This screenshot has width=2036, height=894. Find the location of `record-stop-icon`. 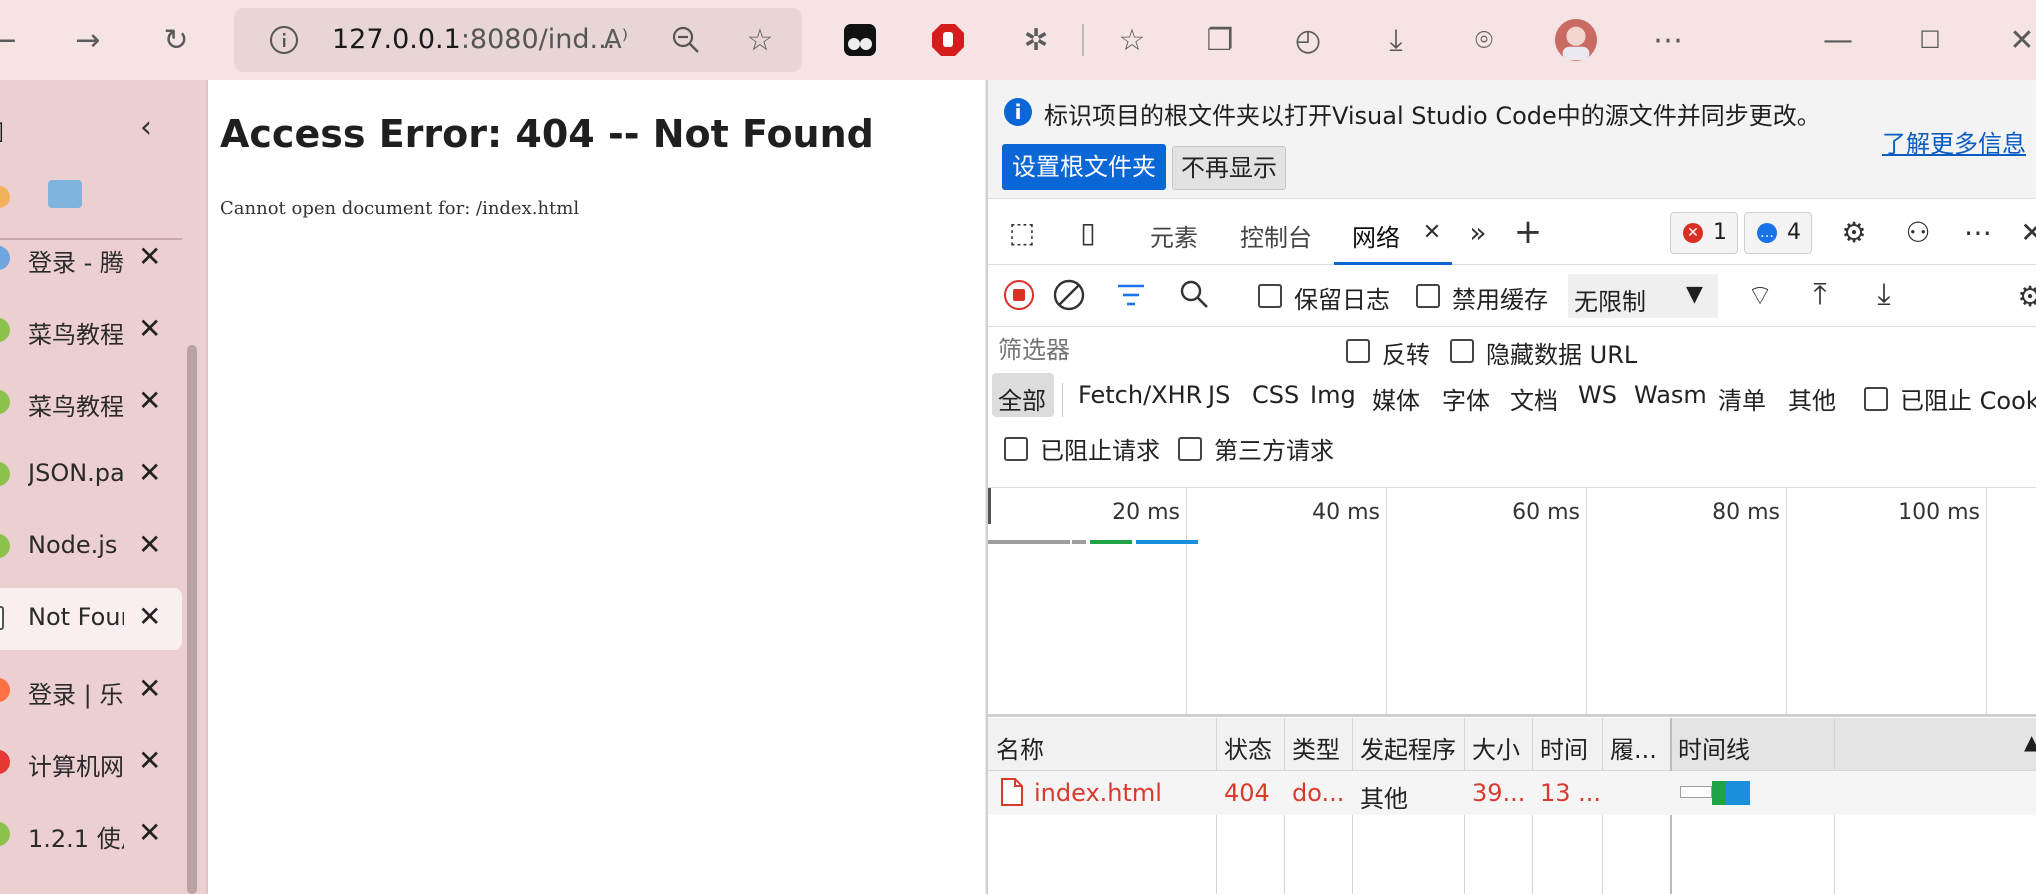

record-stop-icon is located at coordinates (1019, 295).